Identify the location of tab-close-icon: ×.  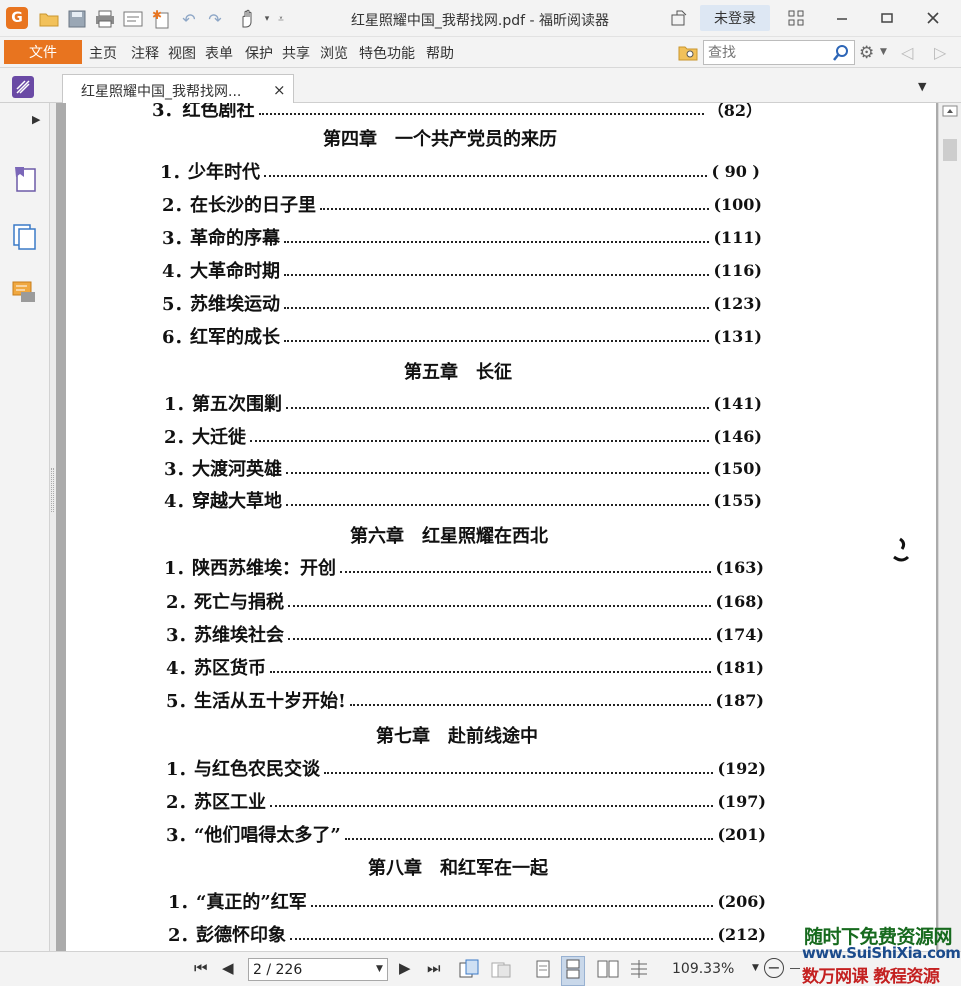
(279, 90).